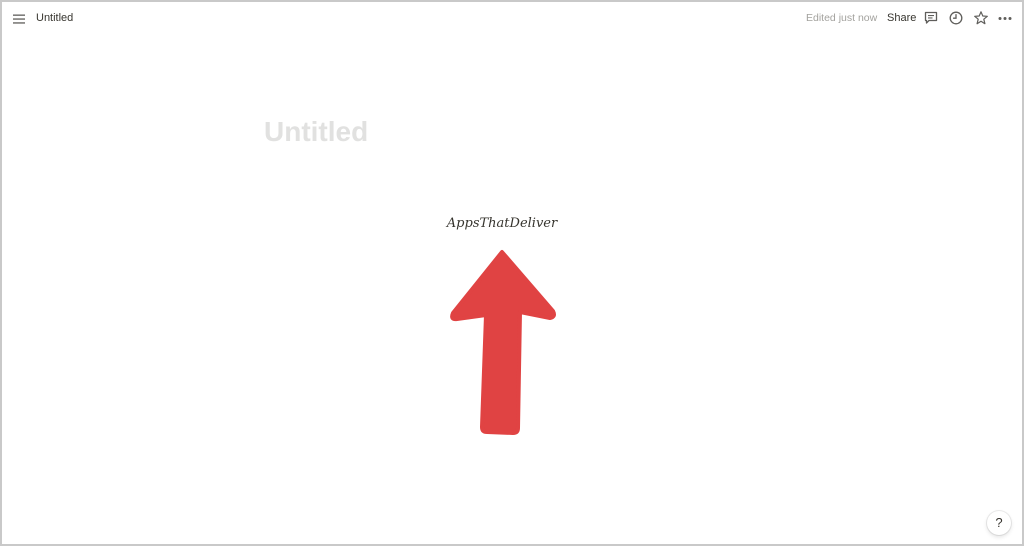  Describe the element at coordinates (502, 223) in the screenshot. I see `brand-watermark: AppsThatDeliver` at that location.